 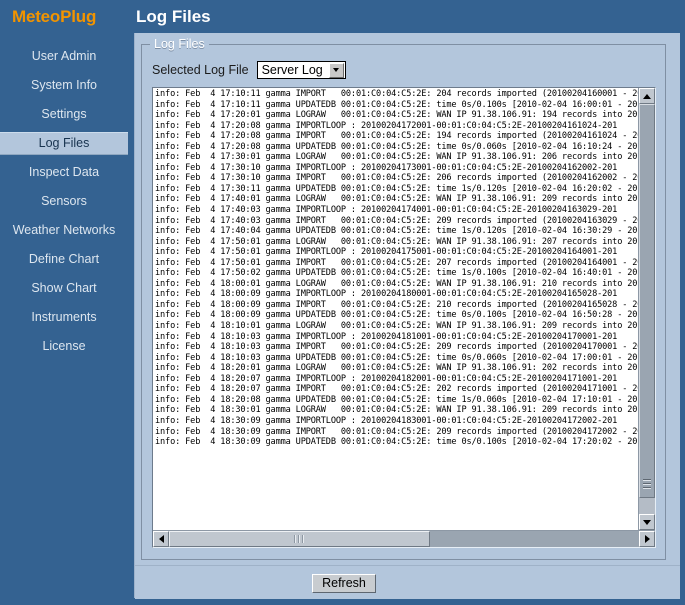 What do you see at coordinates (336, 70) in the screenshot?
I see `chevron-down-icon` at bounding box center [336, 70].